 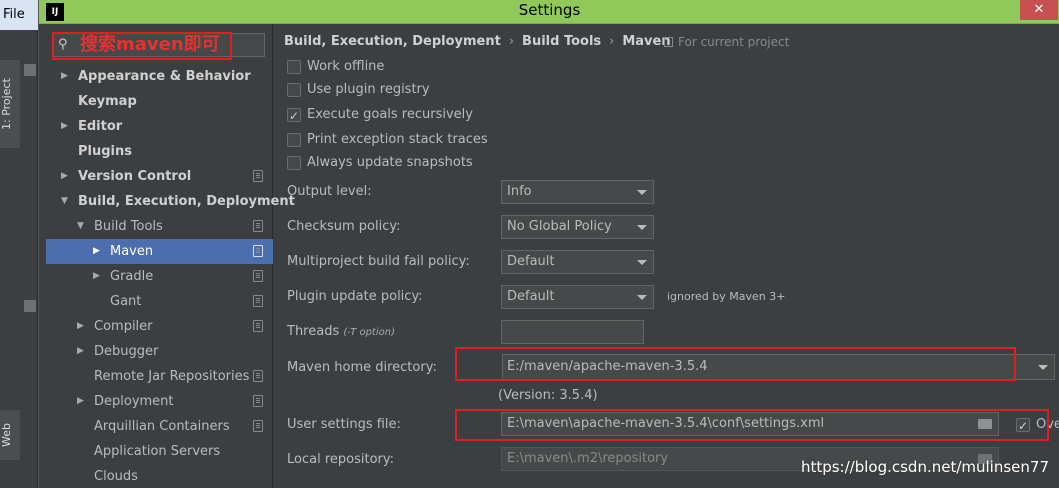 I want to click on breadcrumb-part: Build, Execution, Deployment, so click(x=392, y=41).